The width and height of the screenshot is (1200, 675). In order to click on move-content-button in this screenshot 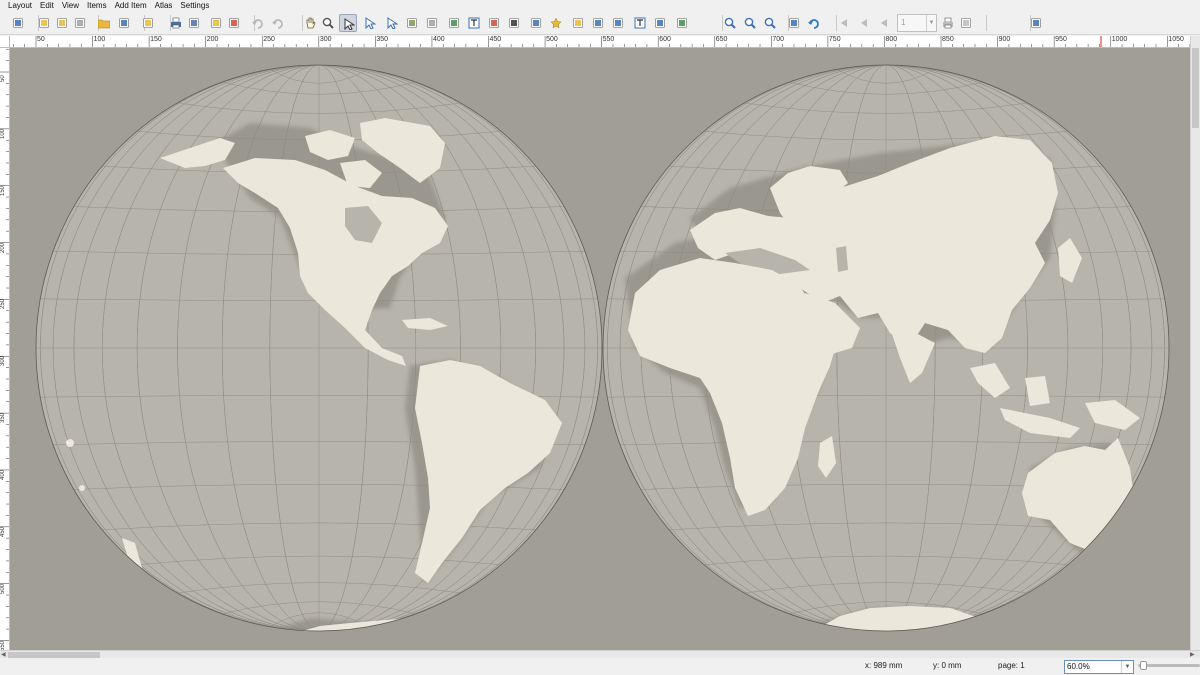, I will do `click(370, 23)`.